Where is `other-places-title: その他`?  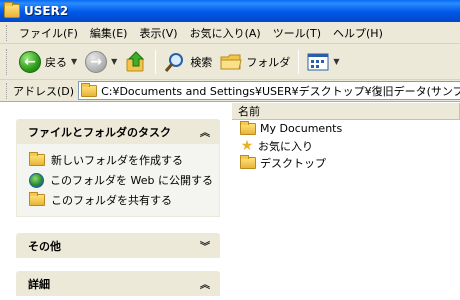 other-places-title: その他 is located at coordinates (44, 246).